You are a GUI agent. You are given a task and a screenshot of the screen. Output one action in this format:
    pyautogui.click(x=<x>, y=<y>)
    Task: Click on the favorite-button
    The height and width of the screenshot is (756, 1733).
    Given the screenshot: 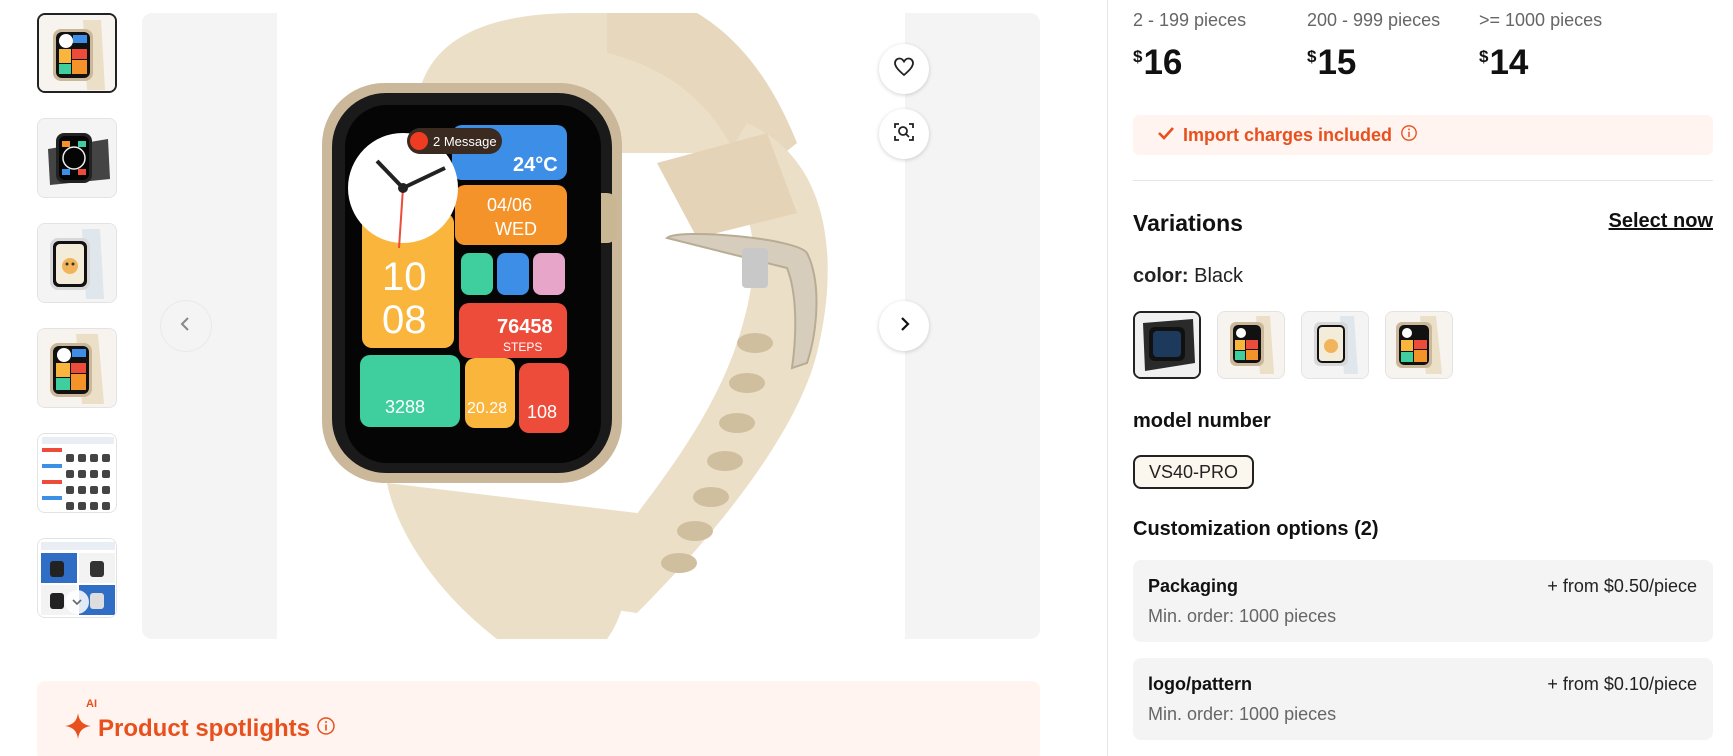 What is the action you would take?
    pyautogui.click(x=904, y=69)
    